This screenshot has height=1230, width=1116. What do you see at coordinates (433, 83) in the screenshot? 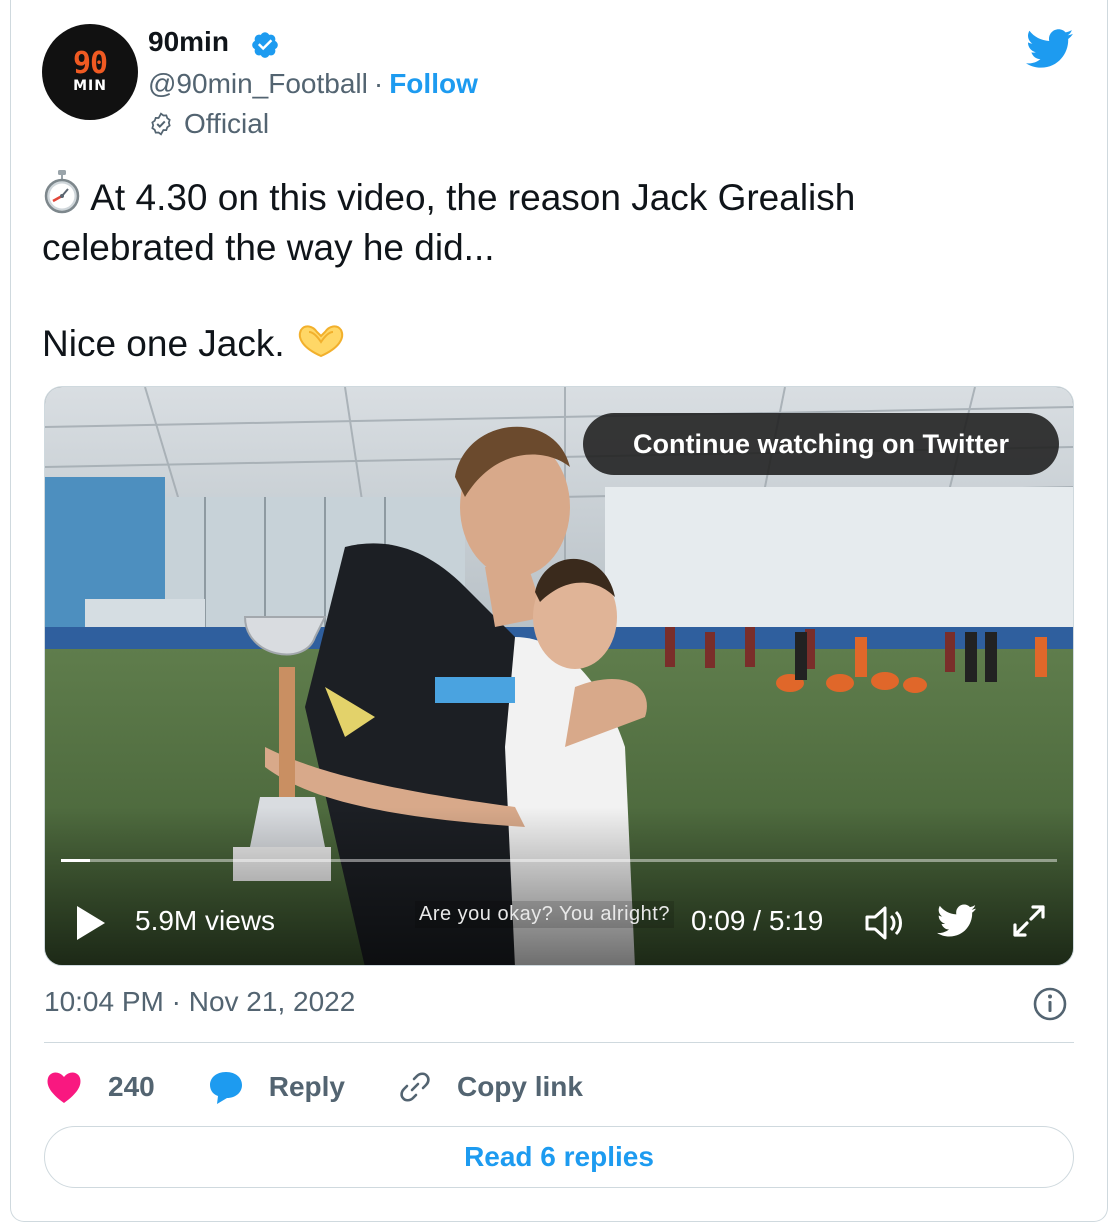
I see `follow-button: Follow` at bounding box center [433, 83].